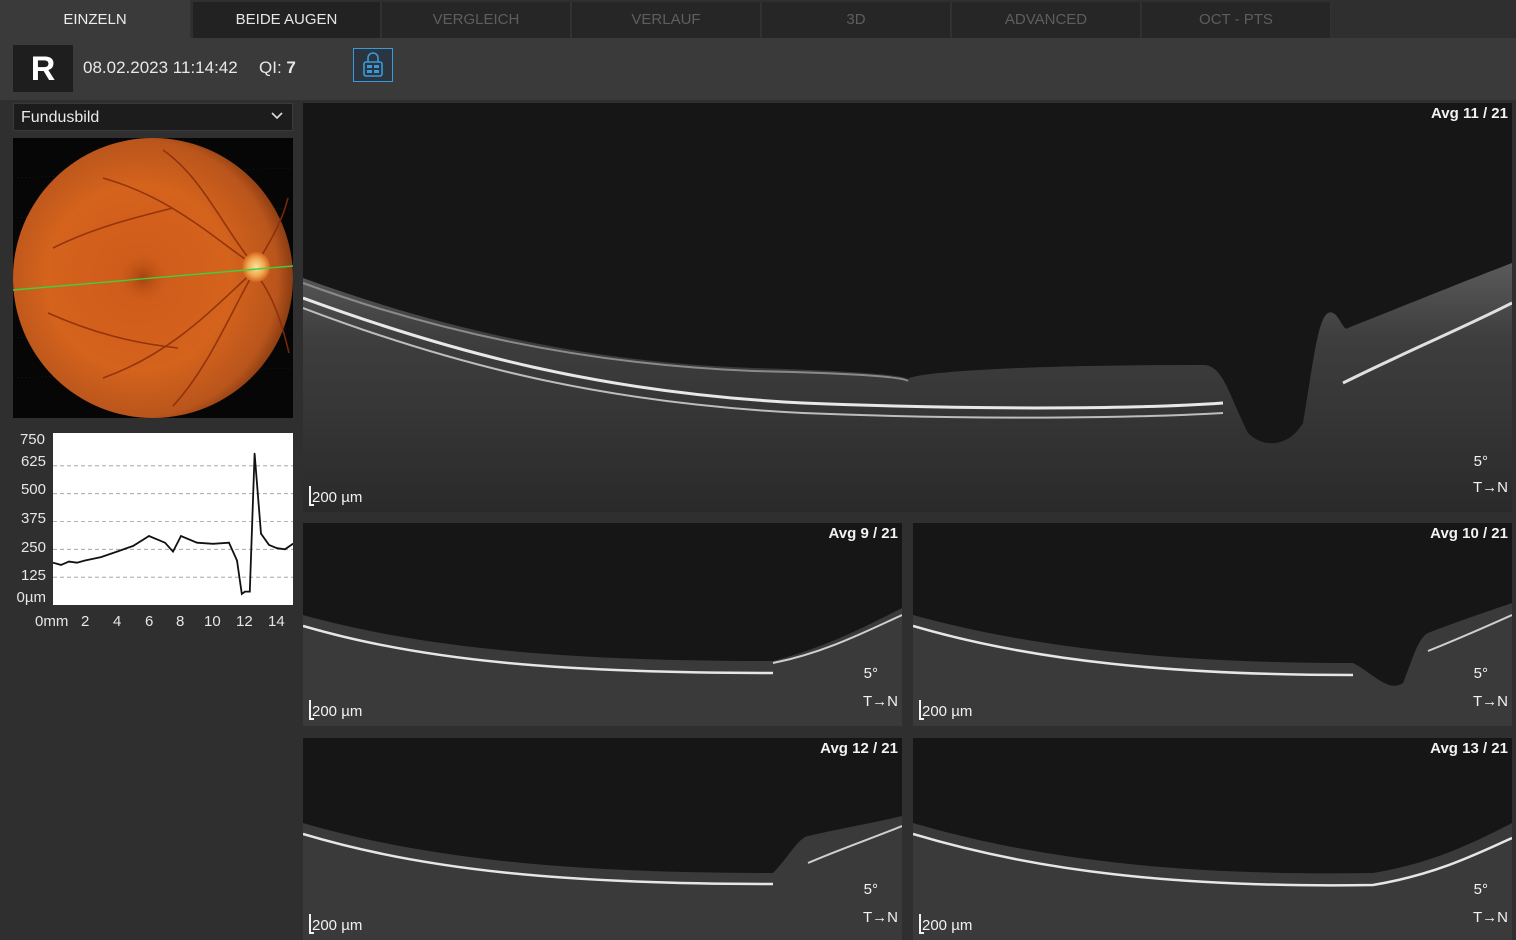  I want to click on oct-scan-tile: Avg 9 / 21 5° T→N 200 µm, so click(602, 624).